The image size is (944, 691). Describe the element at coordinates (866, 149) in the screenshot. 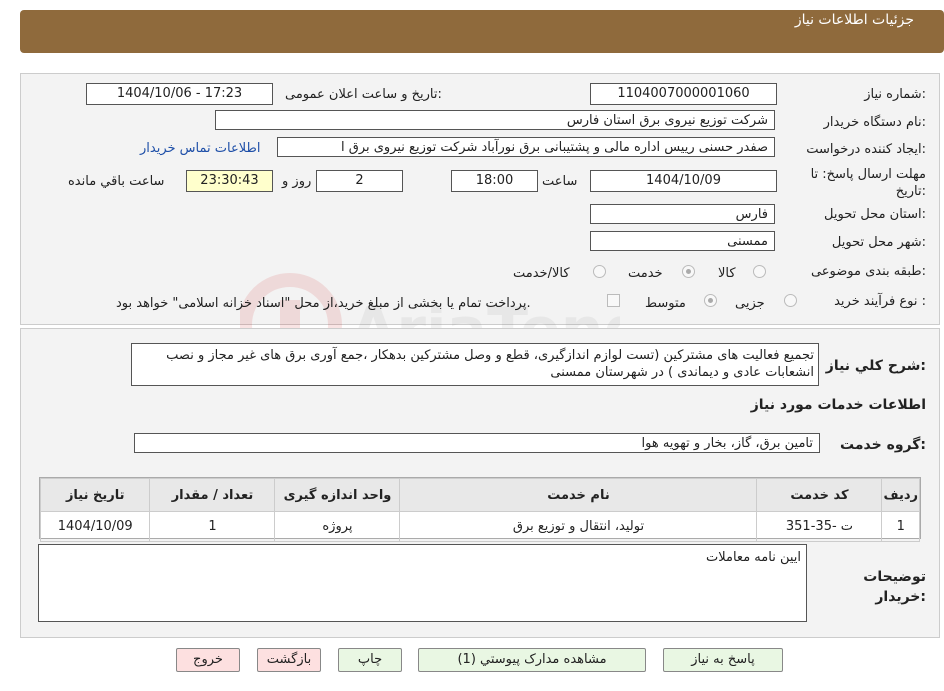

I see `requester-label: ایجاد کننده درخواست:` at that location.